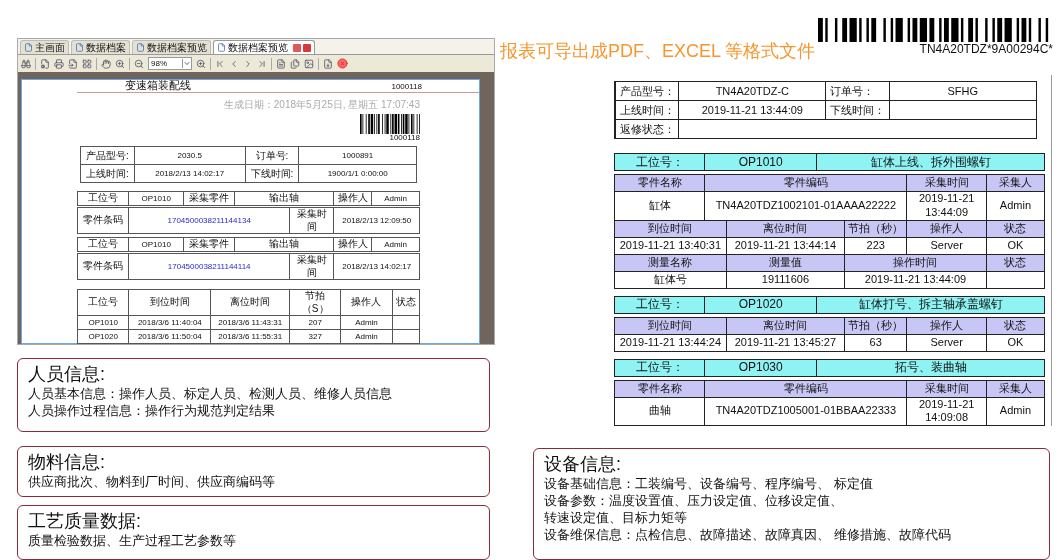 The height and width of the screenshot is (560, 1061). I want to click on field-value: 2030.5, so click(190, 155).